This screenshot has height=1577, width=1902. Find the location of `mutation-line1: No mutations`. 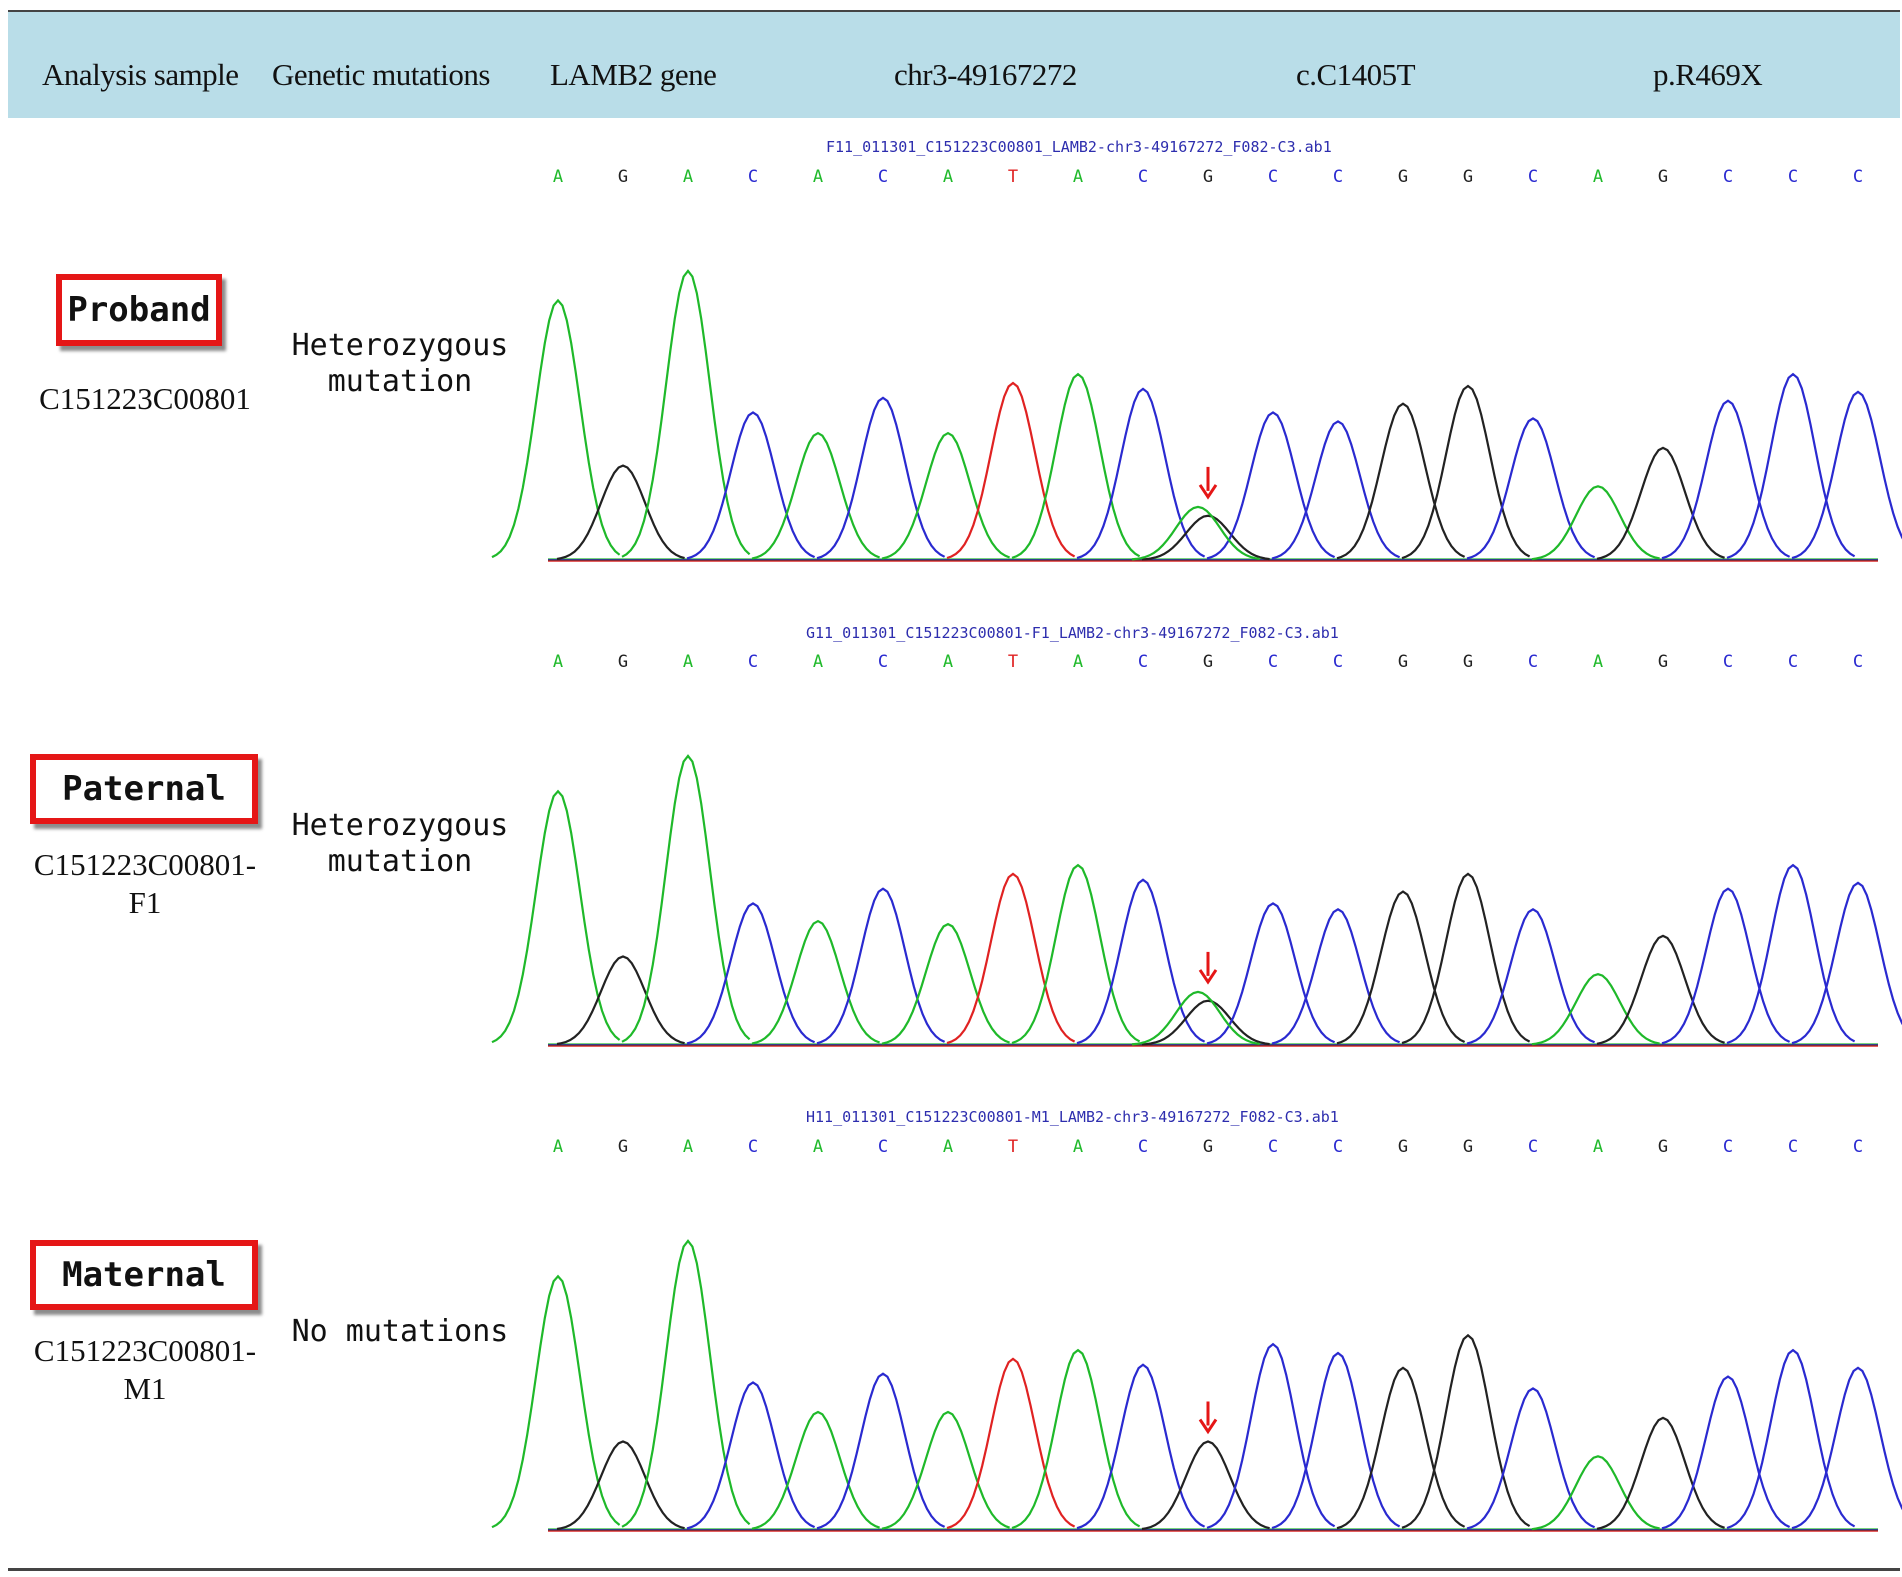

mutation-line1: No mutations is located at coordinates (400, 1331).